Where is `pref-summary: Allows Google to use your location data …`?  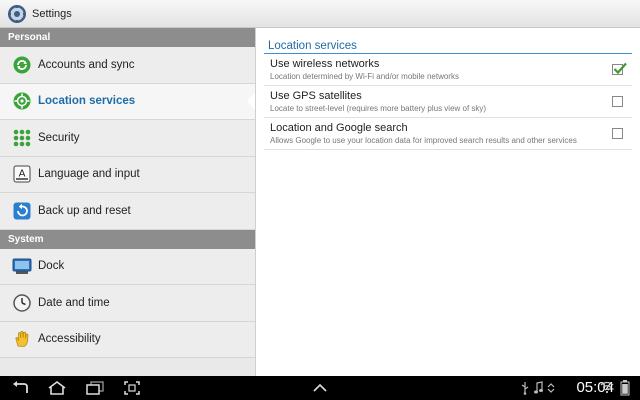
pref-summary: Allows Google to use your location data … is located at coordinates (423, 140).